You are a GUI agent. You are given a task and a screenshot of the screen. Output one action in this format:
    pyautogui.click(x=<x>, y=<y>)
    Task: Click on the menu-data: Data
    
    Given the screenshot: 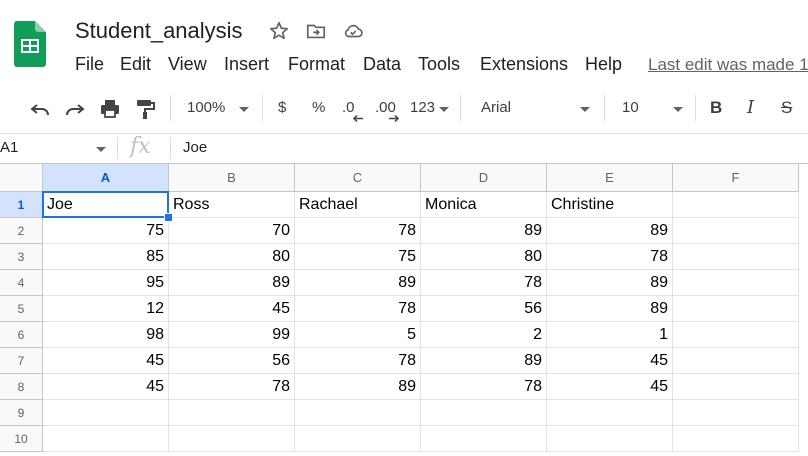 What is the action you would take?
    pyautogui.click(x=382, y=64)
    